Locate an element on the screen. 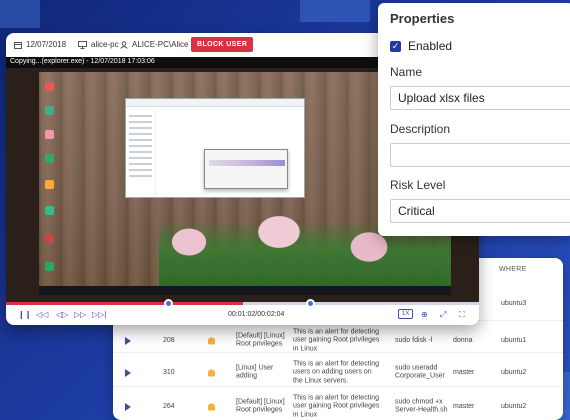 This screenshot has height=420, width=570. session-user: ALICE-PC\Alice is located at coordinates (154, 44).